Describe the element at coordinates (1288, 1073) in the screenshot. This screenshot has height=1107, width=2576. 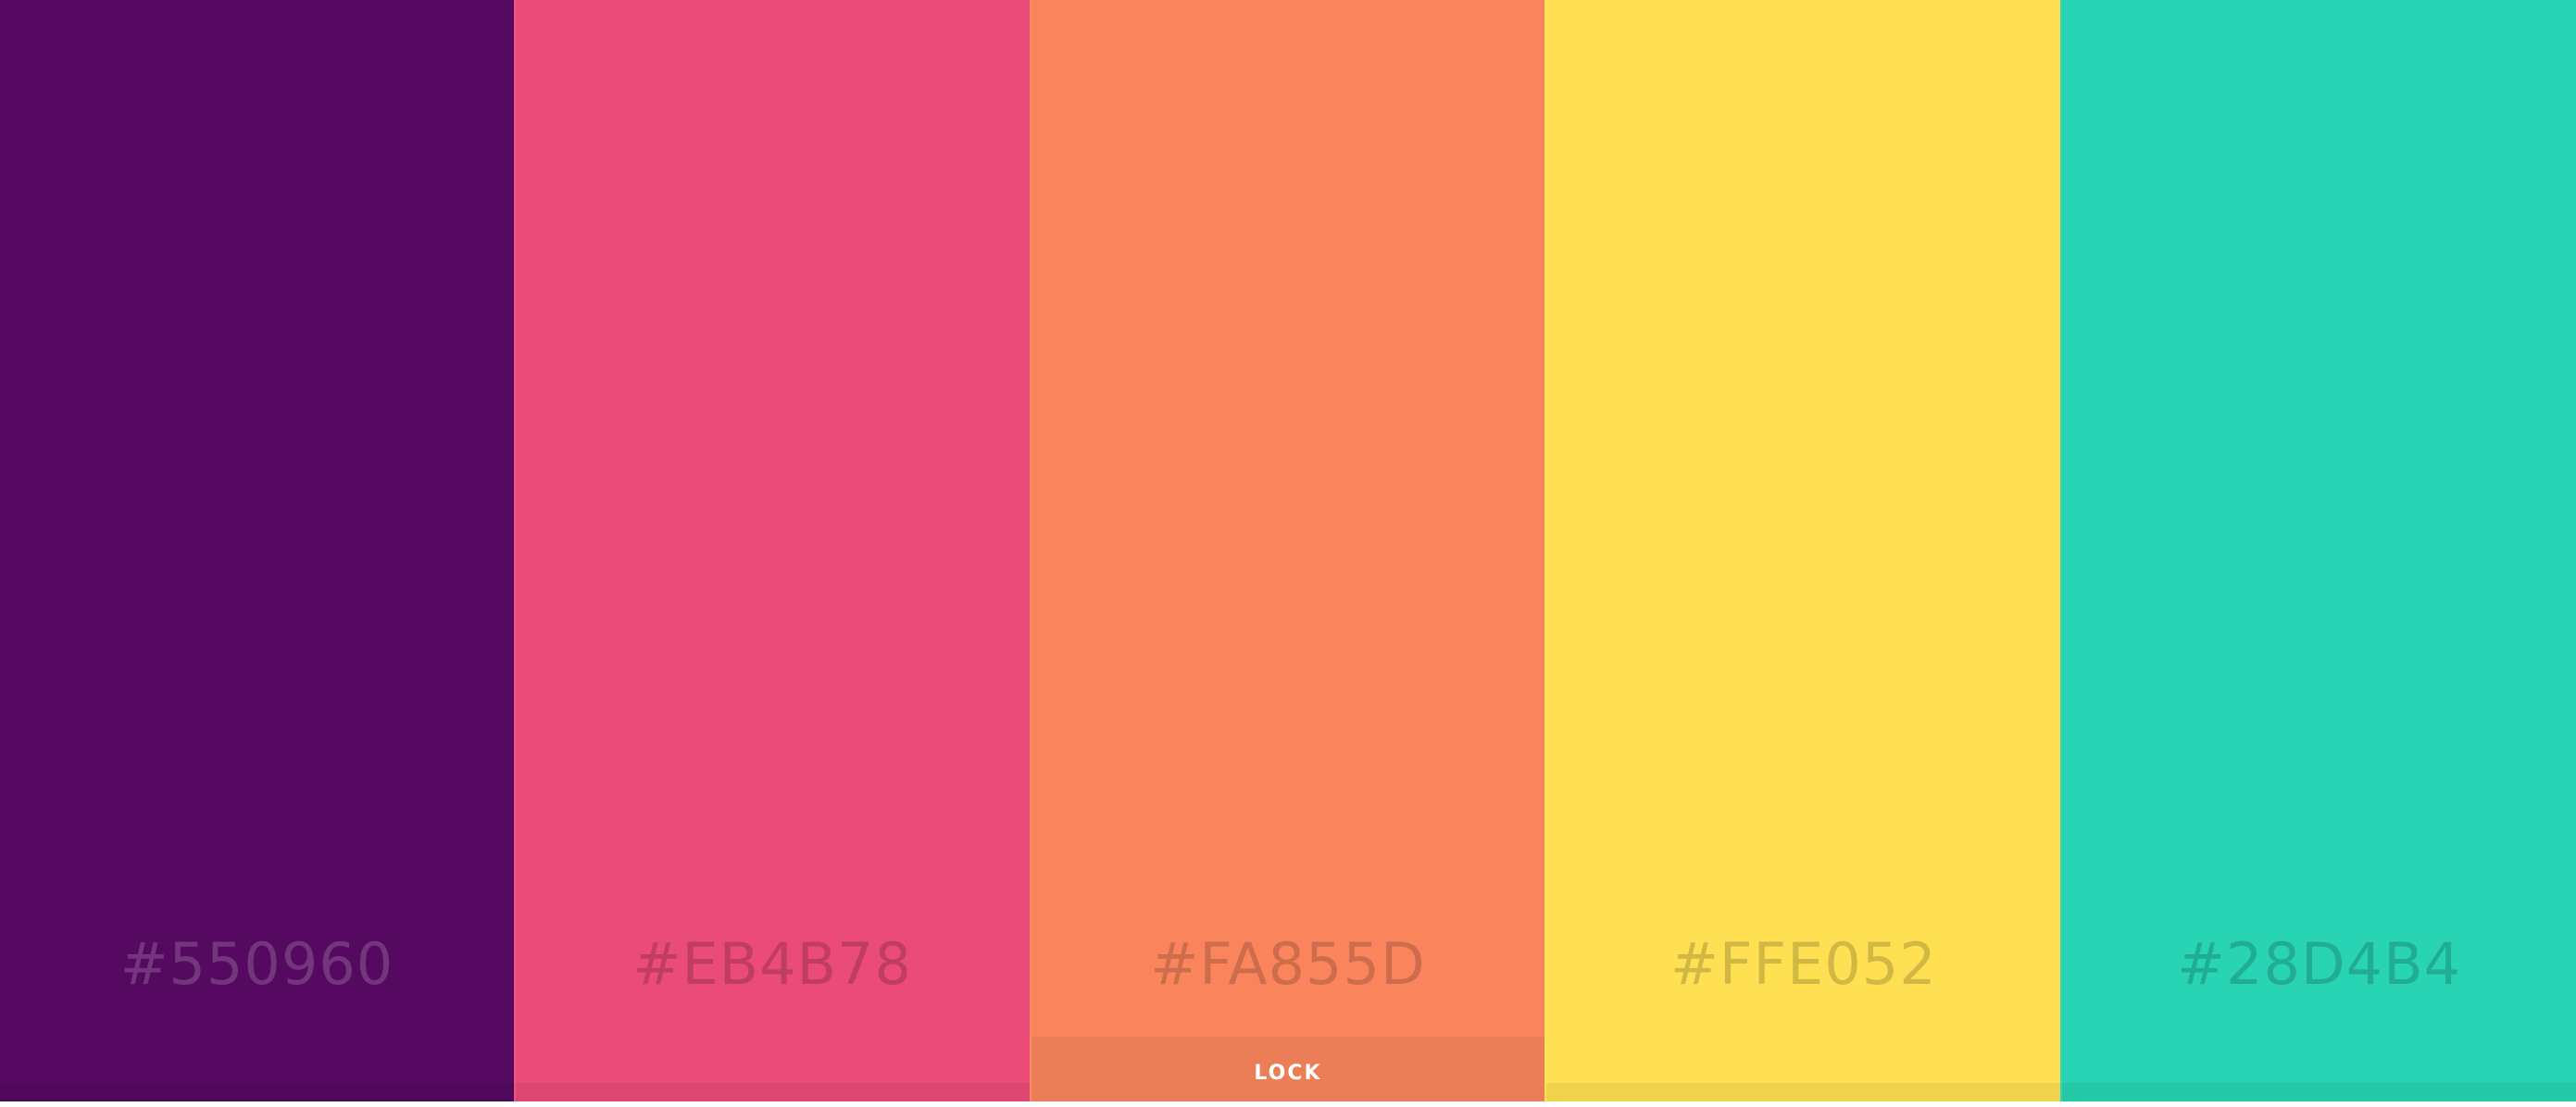
I see `lock-button-label: LOCK` at that location.